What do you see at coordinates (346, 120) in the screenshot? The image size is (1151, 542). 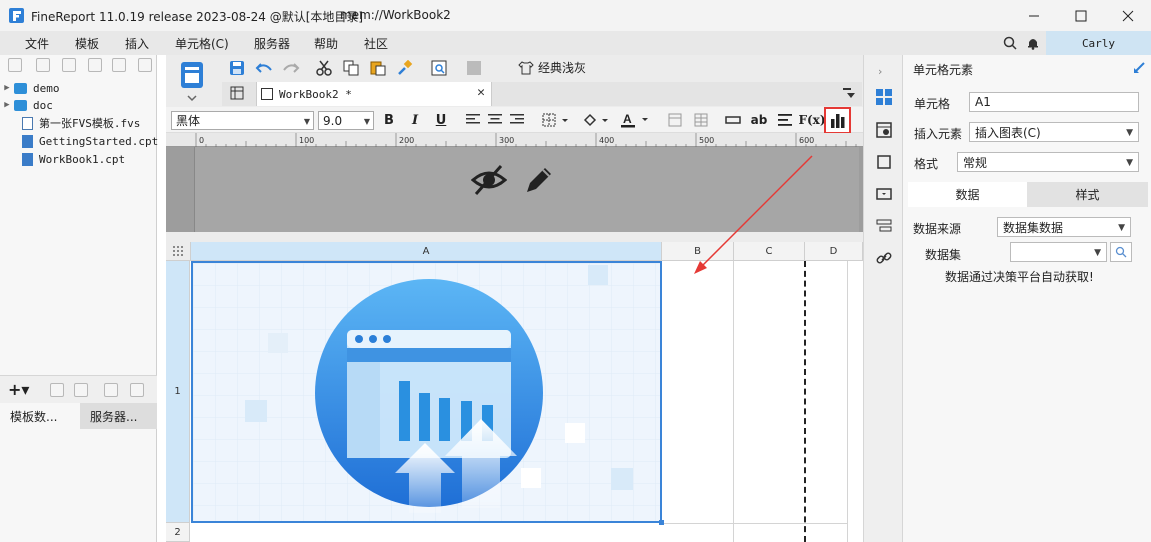 I see `font-size-select: 9.0 ▼` at bounding box center [346, 120].